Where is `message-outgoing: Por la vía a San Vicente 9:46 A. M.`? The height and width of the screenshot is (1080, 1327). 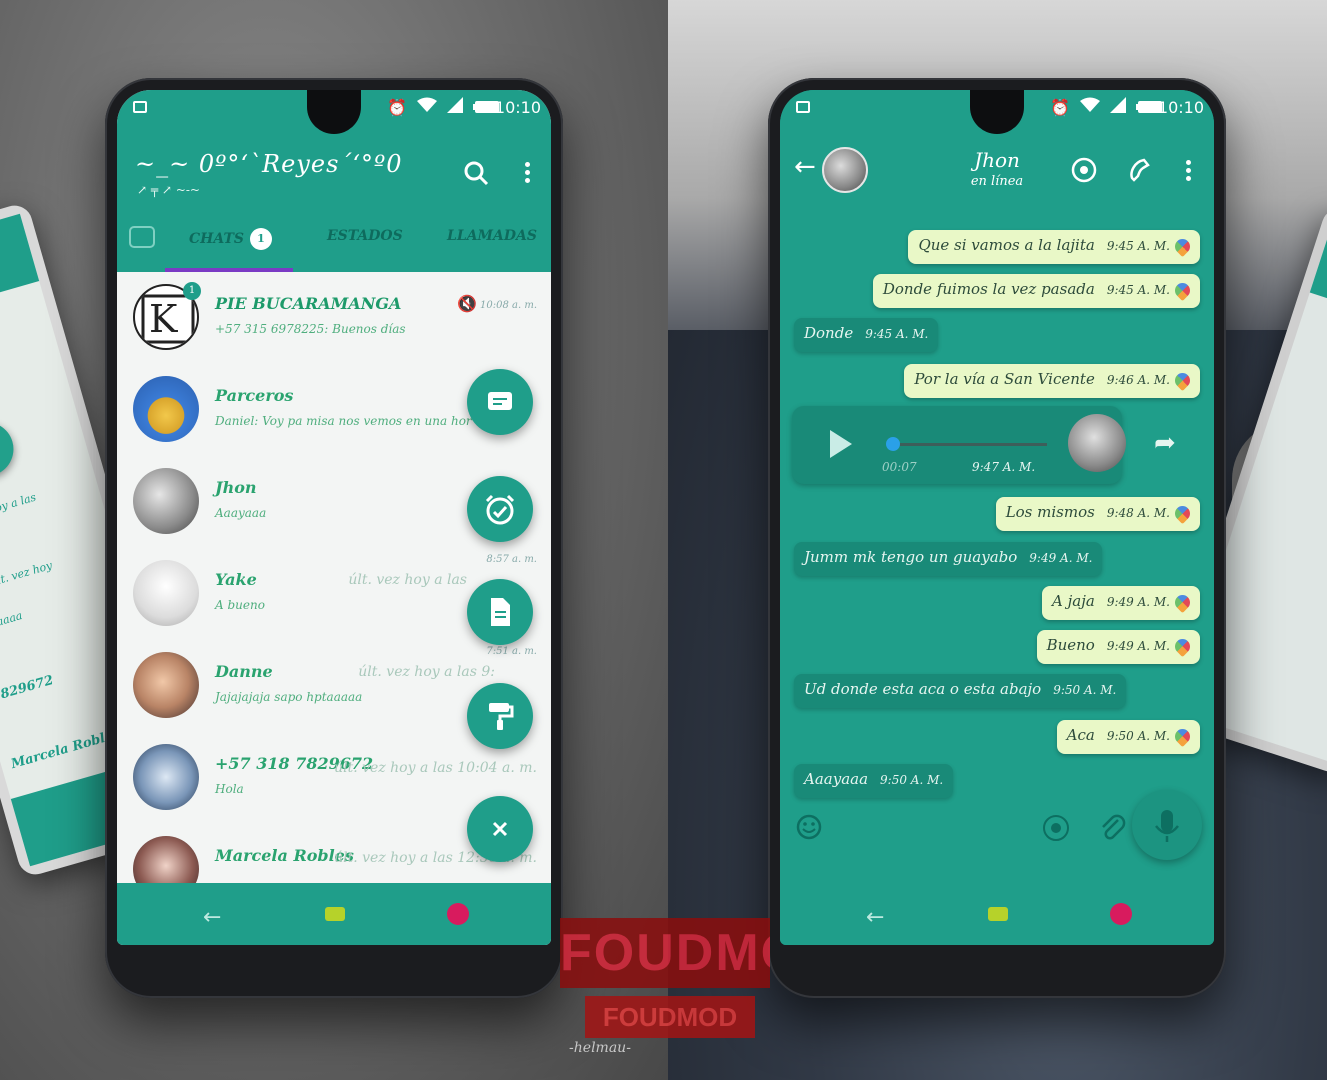
message-outgoing: Por la vía a San Vicente 9:46 A. M. is located at coordinates (1052, 381).